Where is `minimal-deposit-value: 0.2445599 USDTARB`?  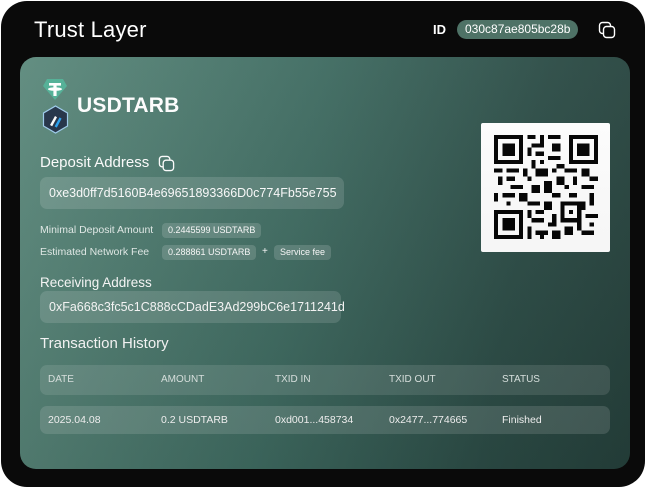 minimal-deposit-value: 0.2445599 USDTARB is located at coordinates (212, 230).